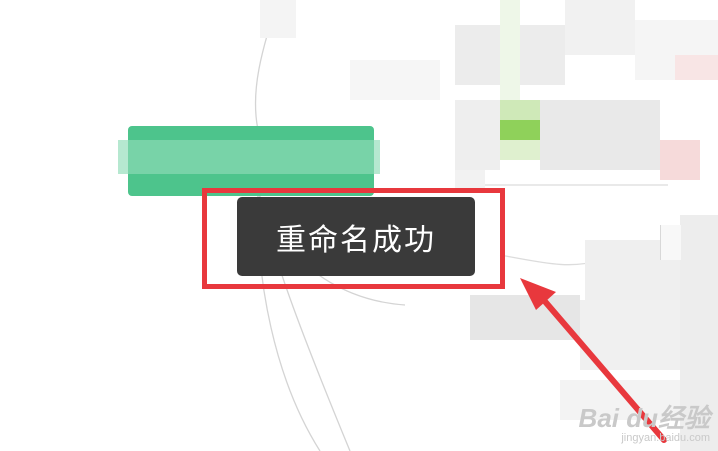  Describe the element at coordinates (644, 418) in the screenshot. I see `watermark-brand: Bai du经验` at that location.